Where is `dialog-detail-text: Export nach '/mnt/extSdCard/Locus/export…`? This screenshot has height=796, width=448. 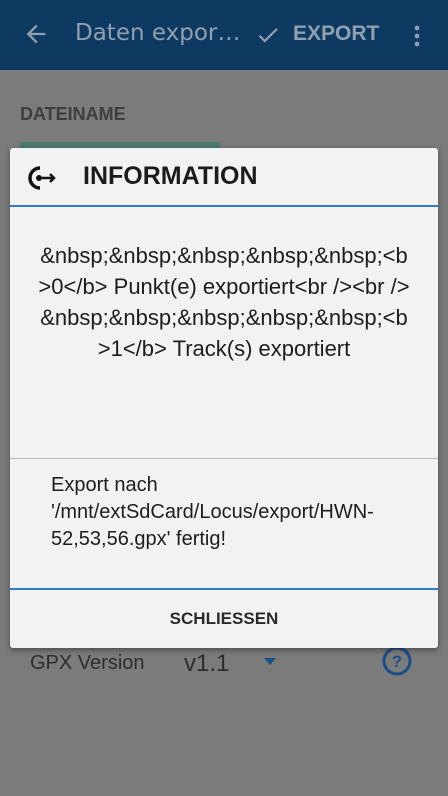
dialog-detail-text: Export nach '/mnt/extSdCard/Locus/export… is located at coordinates (212, 512).